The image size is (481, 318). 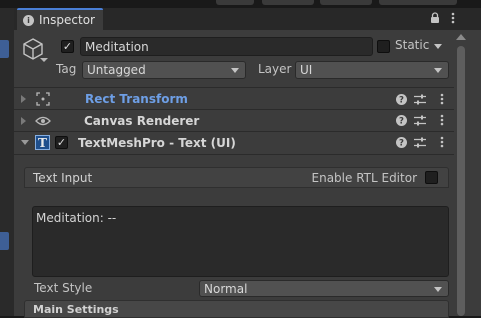 I want to click on section-title: Main Settings, so click(x=76, y=309).